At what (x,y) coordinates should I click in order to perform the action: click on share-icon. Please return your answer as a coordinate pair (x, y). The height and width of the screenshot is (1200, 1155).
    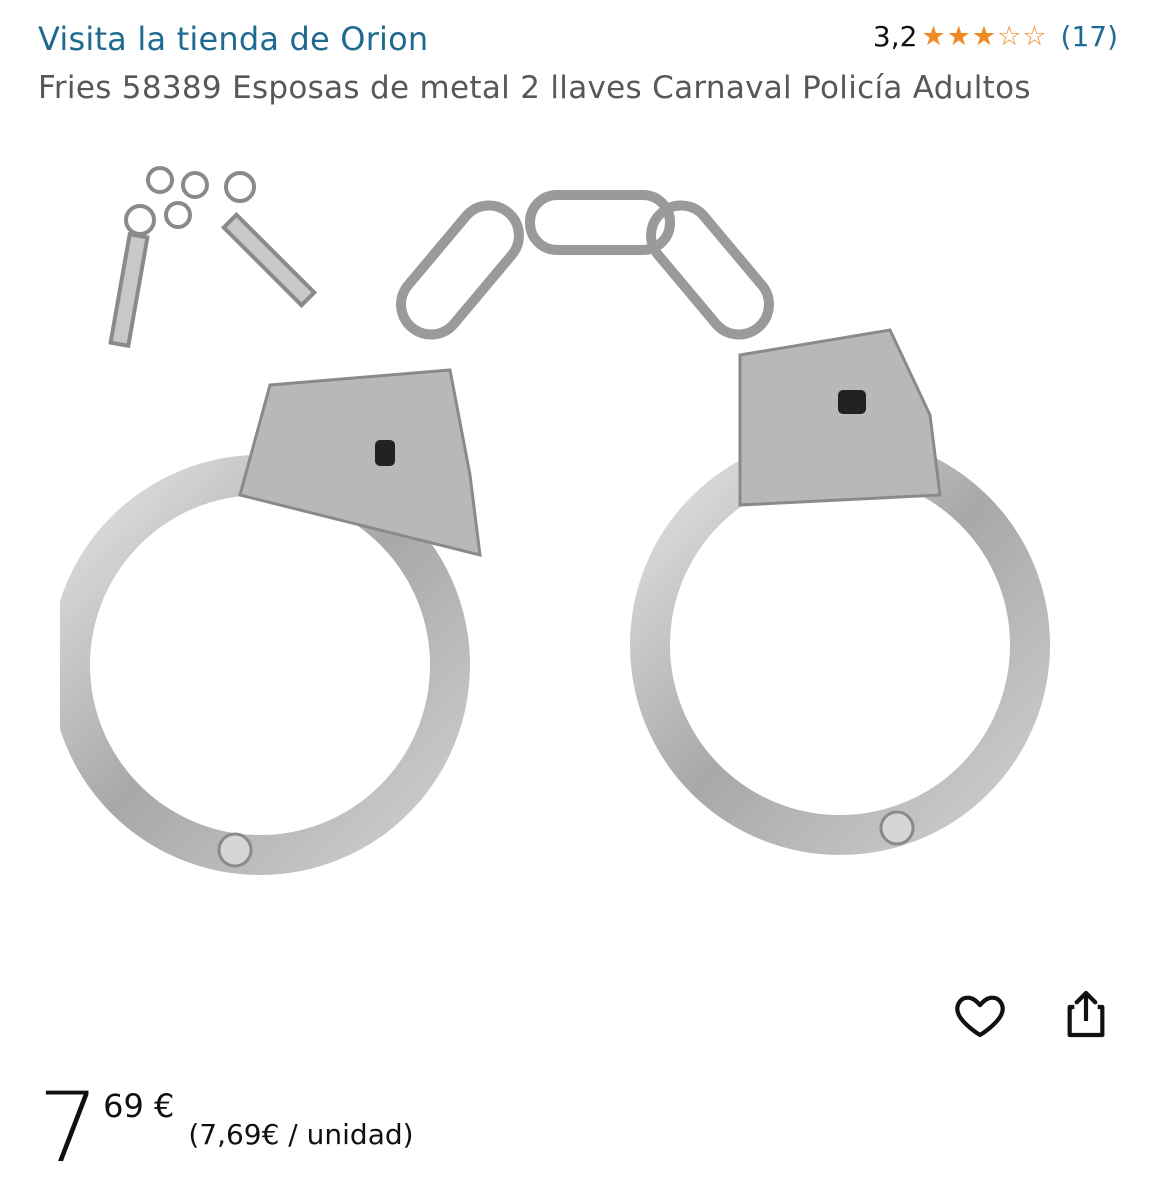
    Looking at the image, I should click on (1086, 1014).